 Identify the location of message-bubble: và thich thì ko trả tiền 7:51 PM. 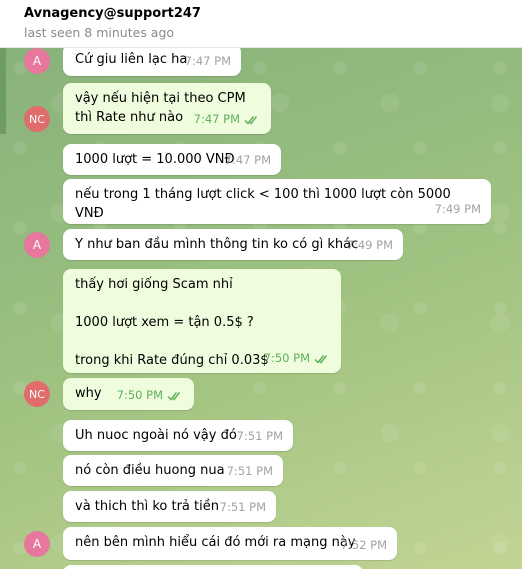
(169, 506).